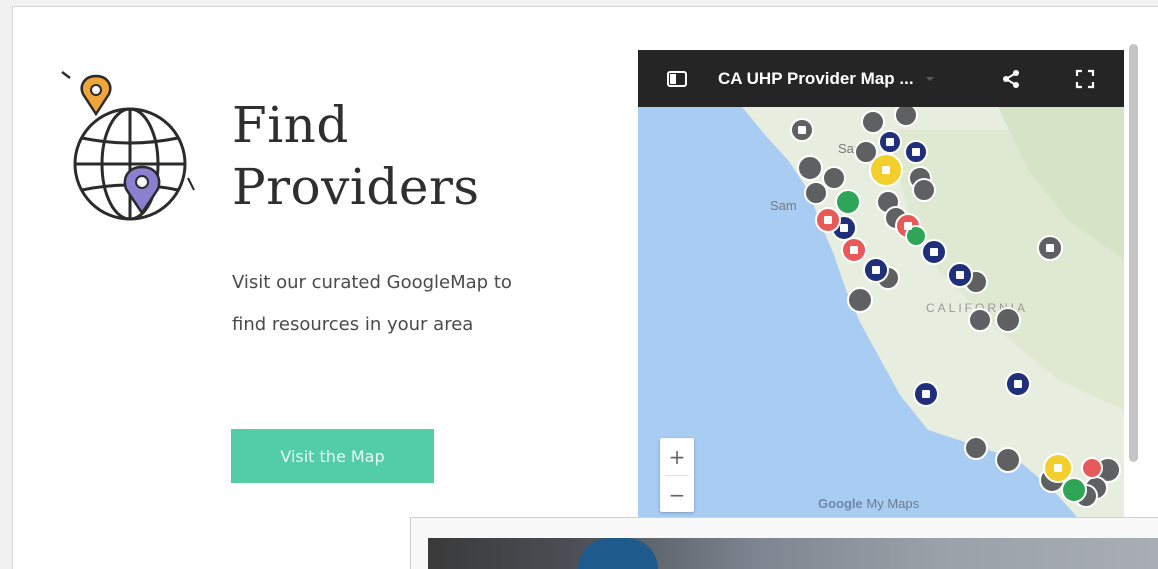 The width and height of the screenshot is (1158, 569). I want to click on my-maps-label: My Maps, so click(893, 503).